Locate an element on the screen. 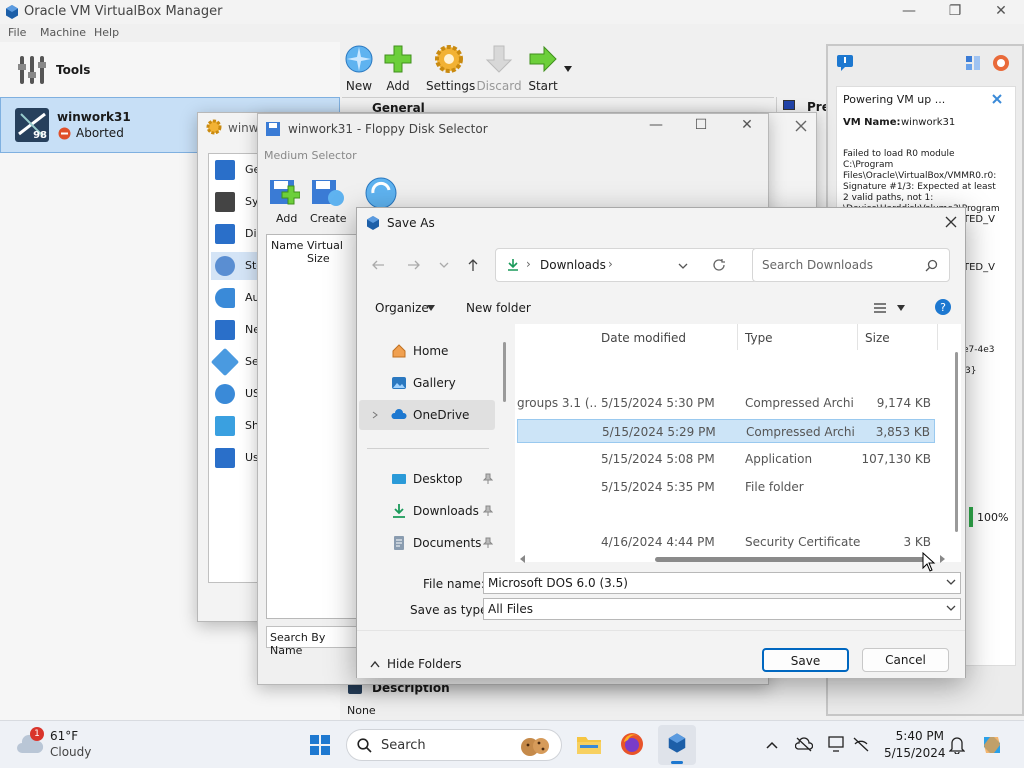 This screenshot has width=1024, height=768. windows-start-icon is located at coordinates (320, 745).